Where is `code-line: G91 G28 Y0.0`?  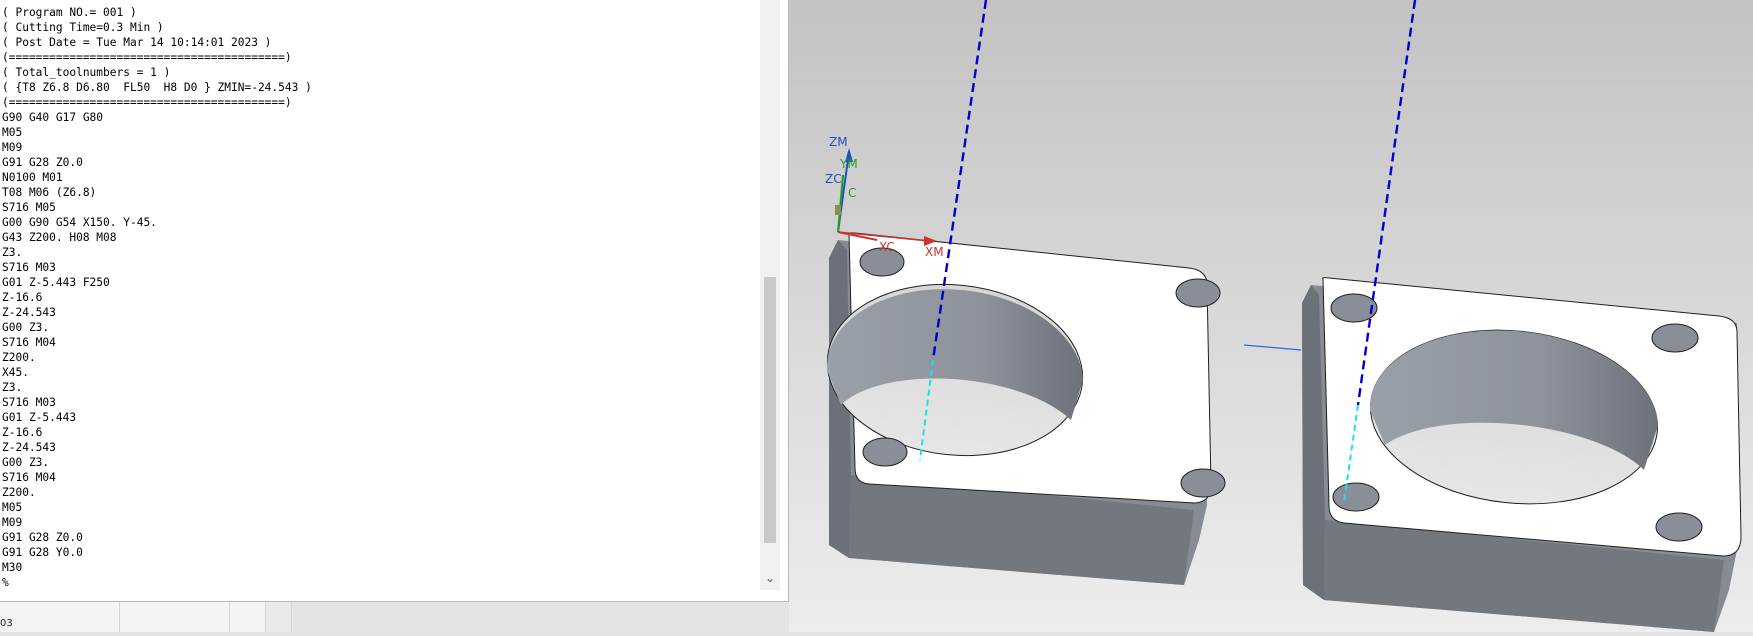
code-line: G91 G28 Y0.0 is located at coordinates (42, 552).